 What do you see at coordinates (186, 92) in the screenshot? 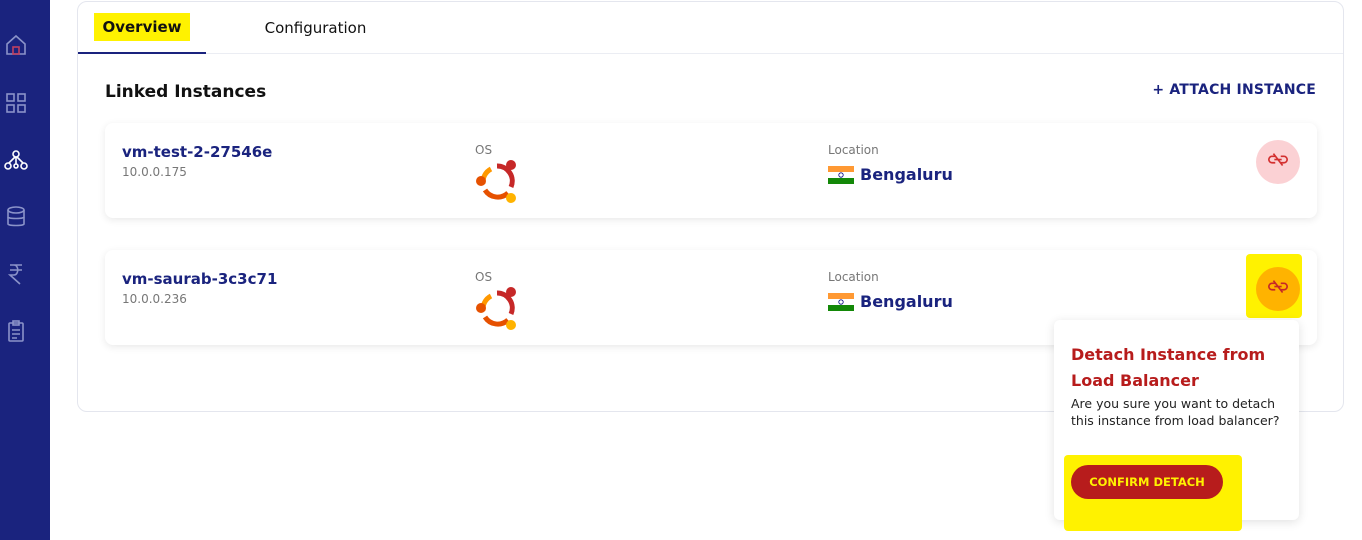
I see `section-title: Linked Instances` at bounding box center [186, 92].